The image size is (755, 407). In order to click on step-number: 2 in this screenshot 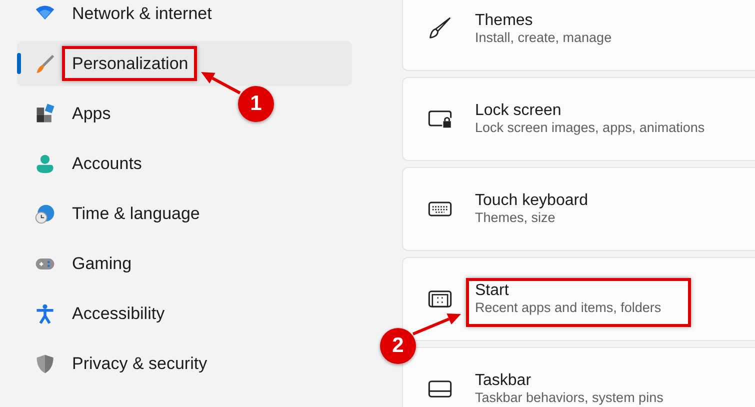, I will do `click(398, 346)`.